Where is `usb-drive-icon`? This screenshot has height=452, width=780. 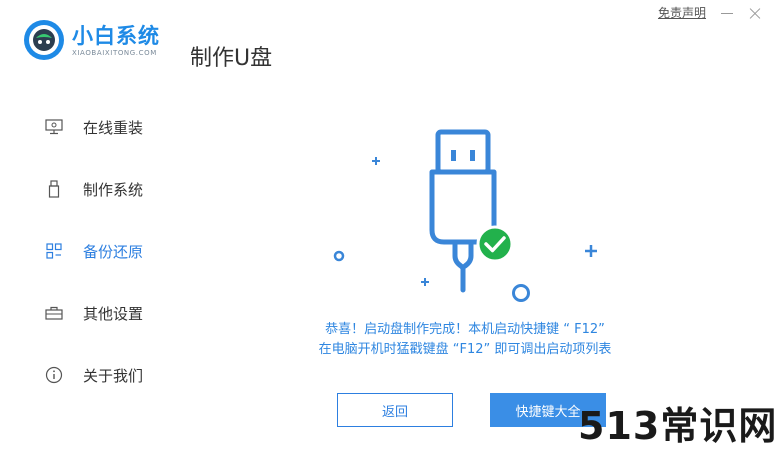 usb-drive-icon is located at coordinates (463, 211).